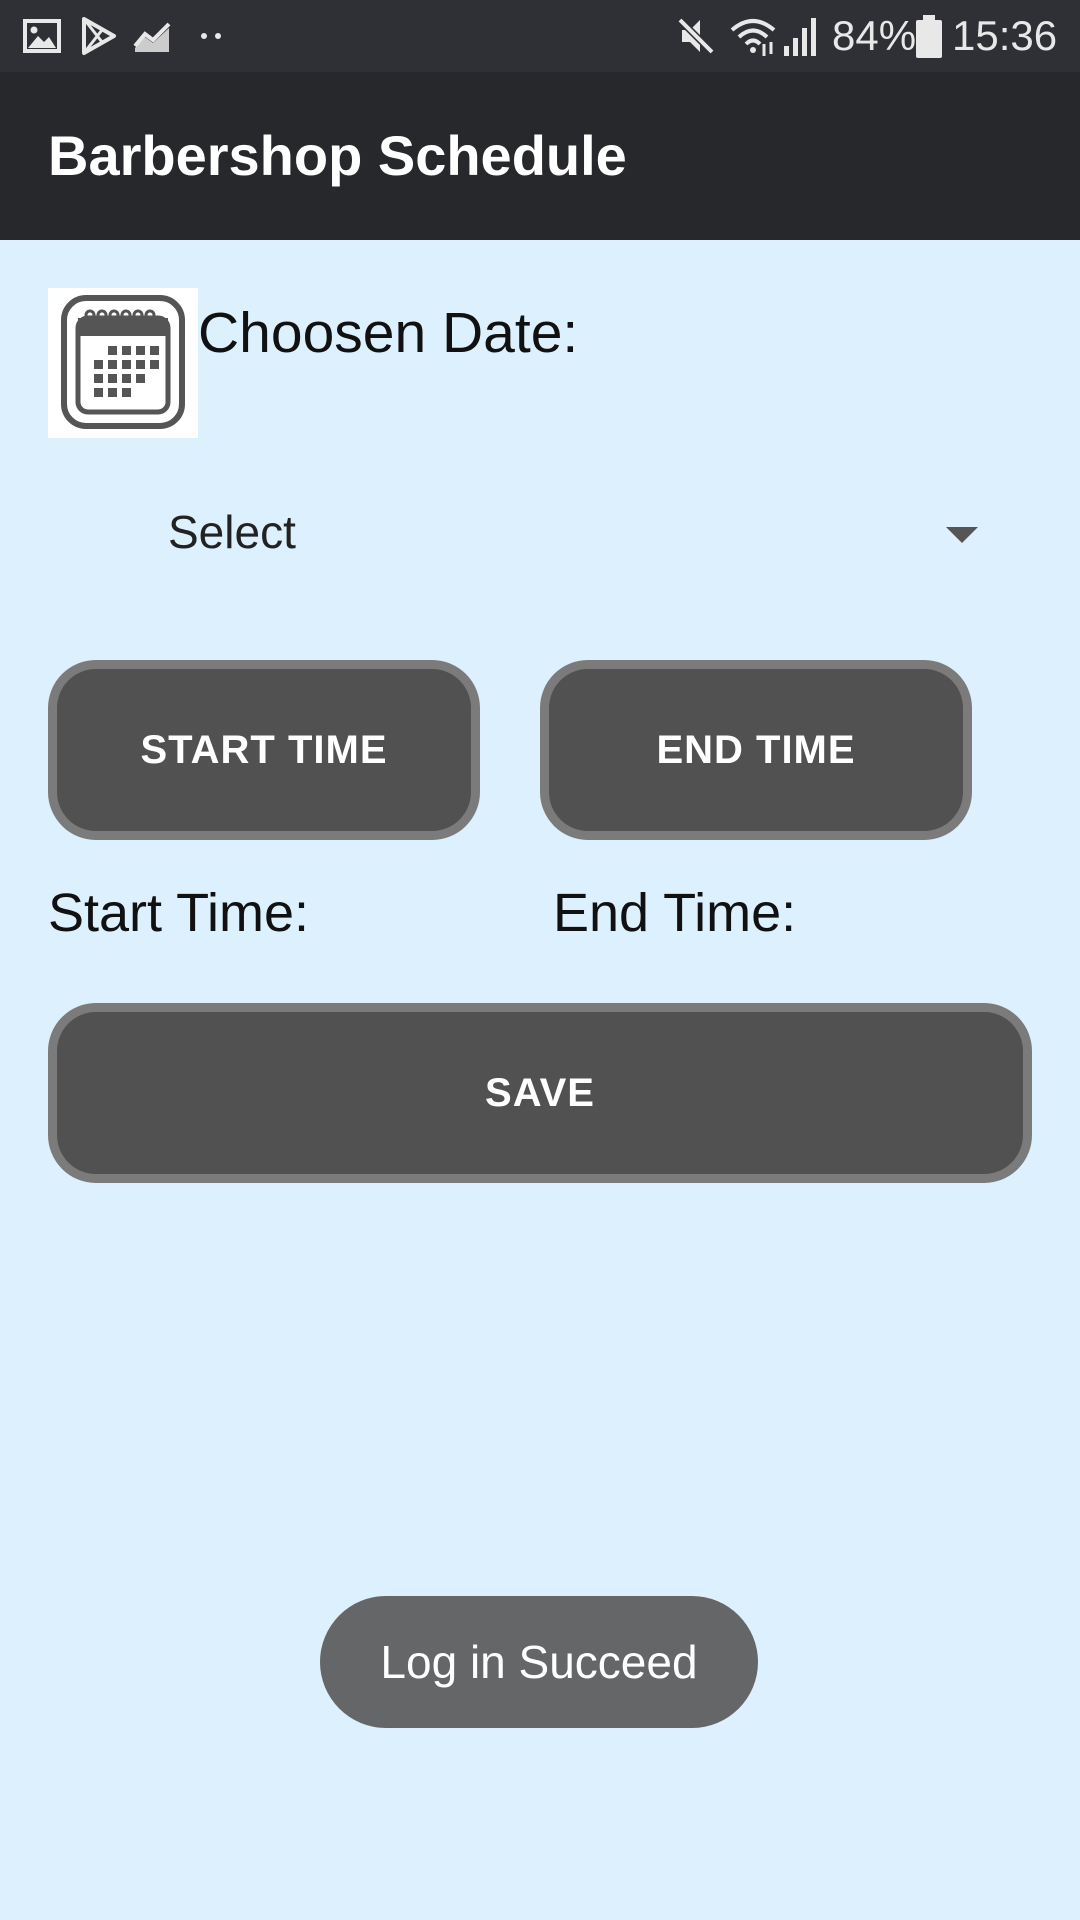 This screenshot has height=1920, width=1080. I want to click on gallery-icon, so click(42, 36).